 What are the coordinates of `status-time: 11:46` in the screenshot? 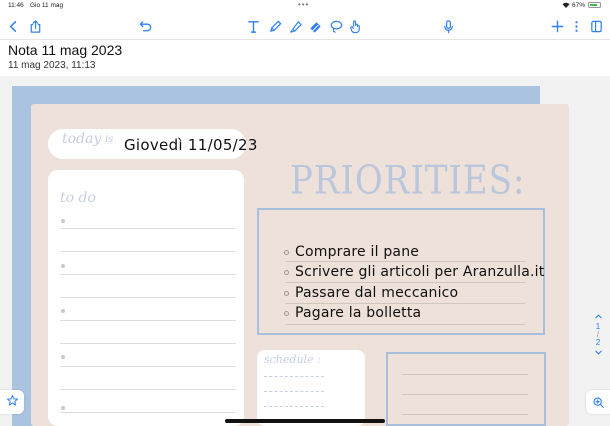 It's located at (16, 5).